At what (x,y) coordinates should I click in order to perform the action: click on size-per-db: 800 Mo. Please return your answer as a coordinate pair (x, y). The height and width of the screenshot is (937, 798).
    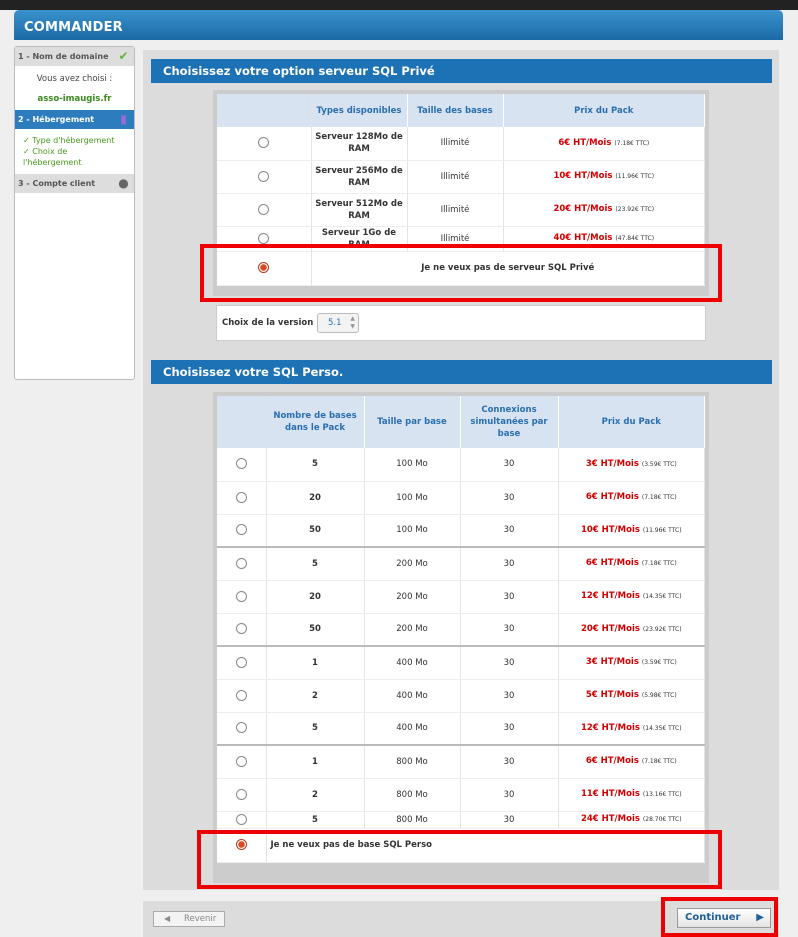
    Looking at the image, I should click on (412, 762).